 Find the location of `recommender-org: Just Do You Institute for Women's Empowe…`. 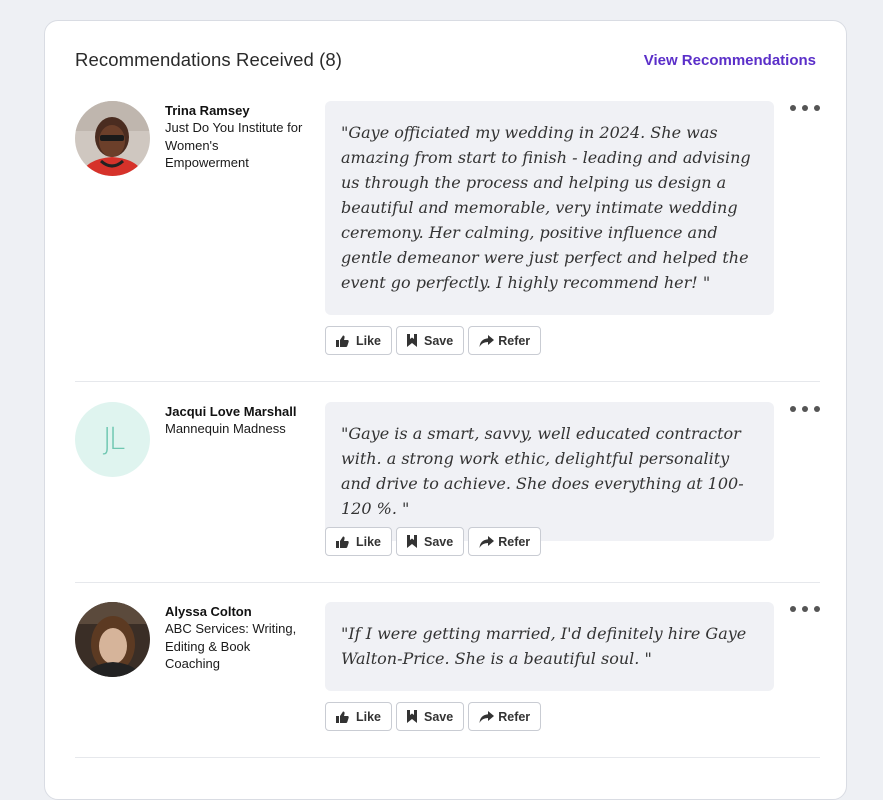

recommender-org: Just Do You Institute for Women's Empowe… is located at coordinates (234, 145).